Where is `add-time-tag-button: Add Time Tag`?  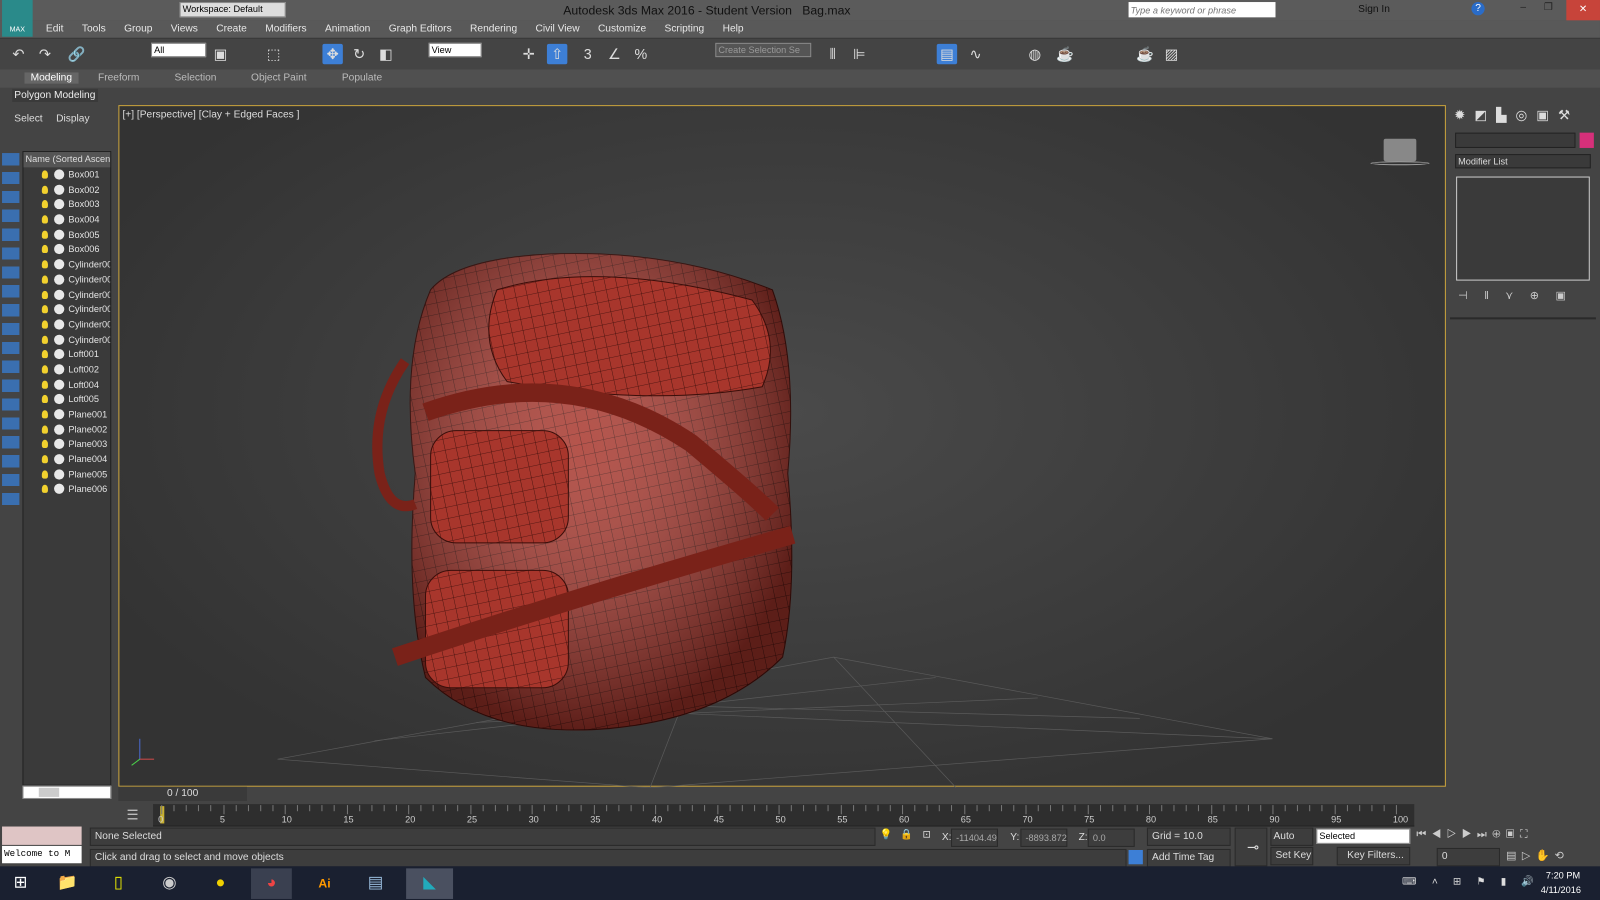
add-time-tag-button: Add Time Tag is located at coordinates (1188, 858).